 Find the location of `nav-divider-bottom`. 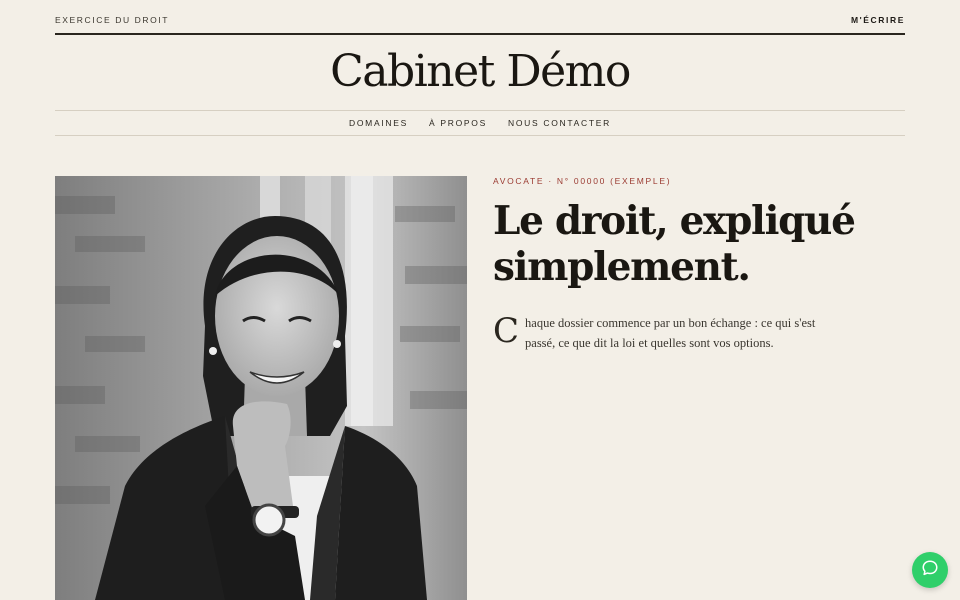

nav-divider-bottom is located at coordinates (480, 135).